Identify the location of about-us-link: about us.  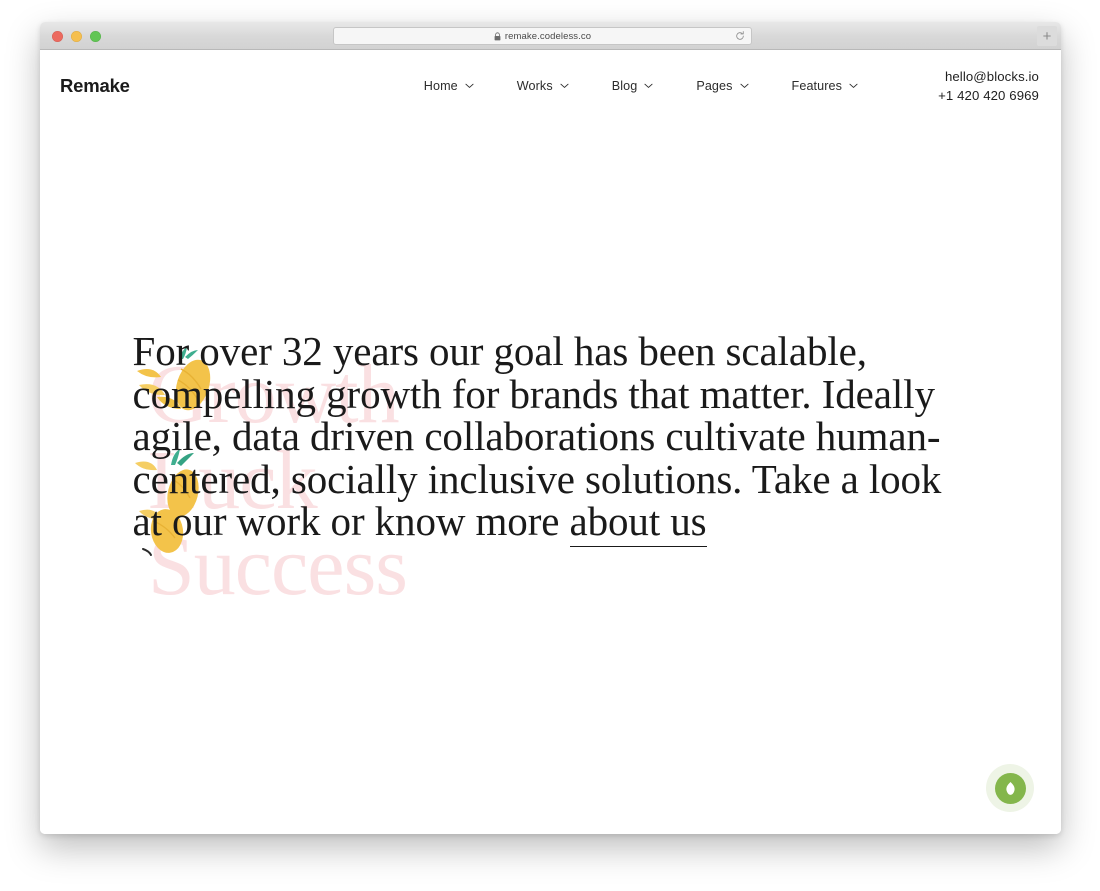
(638, 522).